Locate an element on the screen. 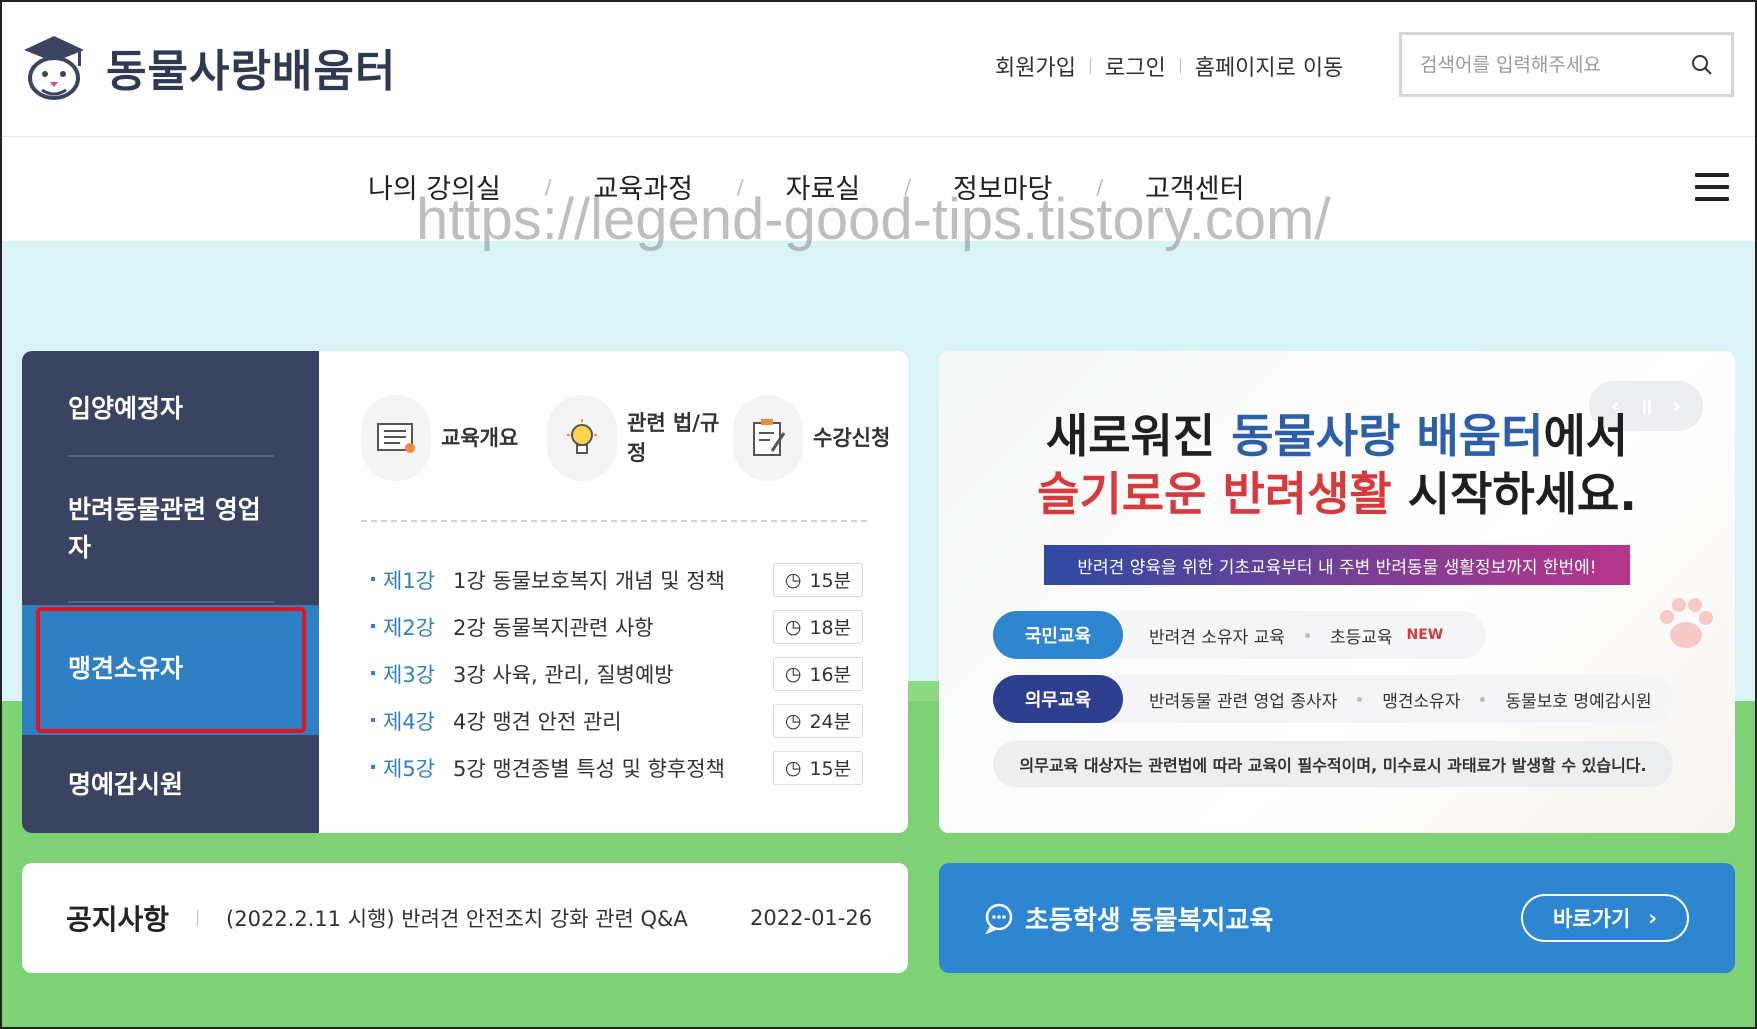 Image resolution: width=1757 pixels, height=1029 pixels. search-input is located at coordinates (1537, 64).